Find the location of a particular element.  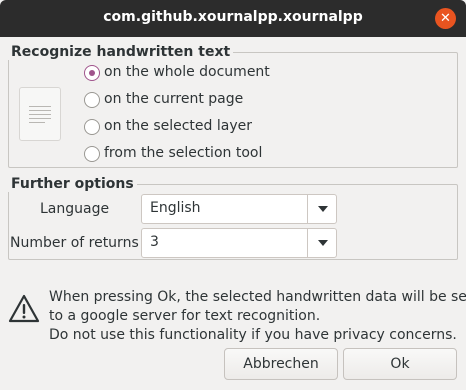

radio-label: on the current page is located at coordinates (174, 99).